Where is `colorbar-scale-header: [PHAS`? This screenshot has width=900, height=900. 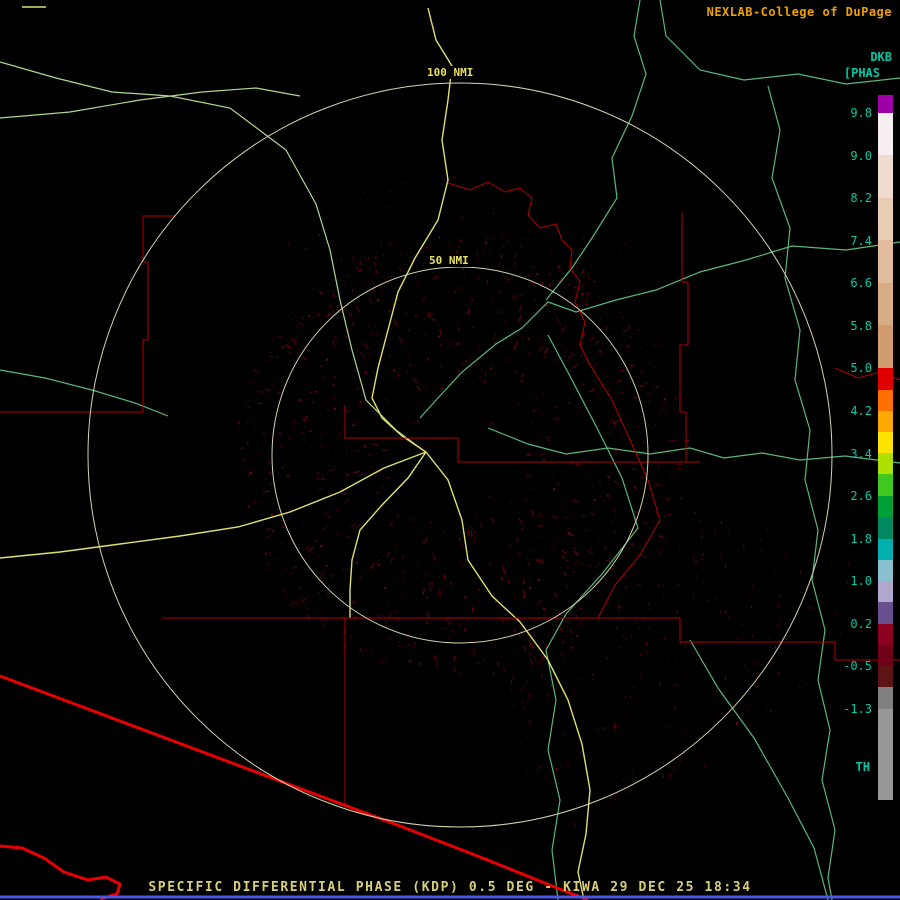 colorbar-scale-header: [PHAS is located at coordinates (861, 73).